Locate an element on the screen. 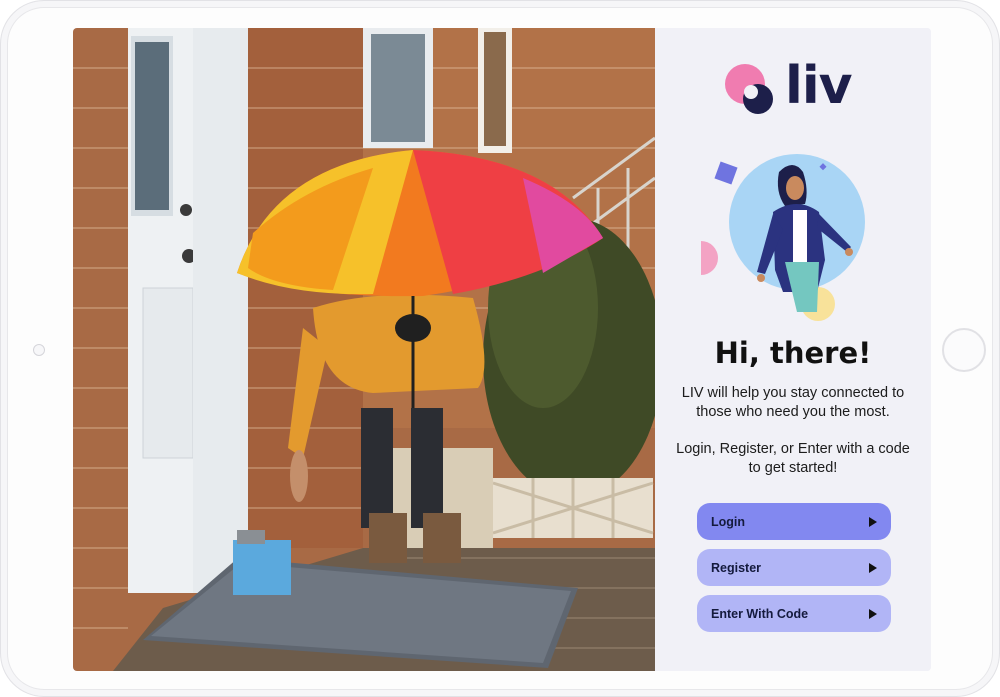 The height and width of the screenshot is (697, 1000). login-button-label: Login is located at coordinates (728, 521).